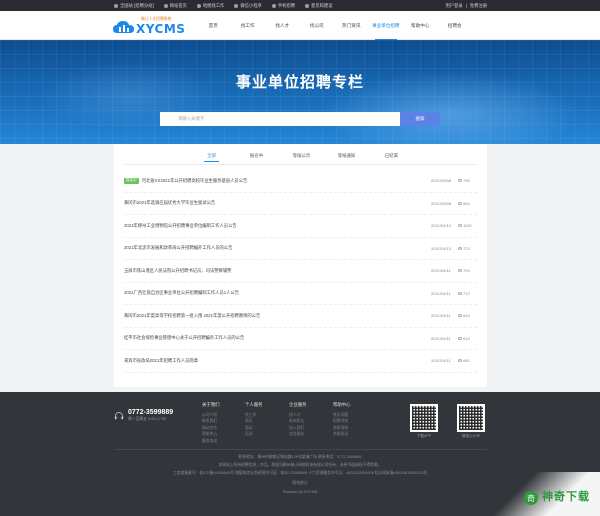 The width and height of the screenshot is (600, 516). I want to click on watermark-logo-icon: 奇, so click(531, 498).